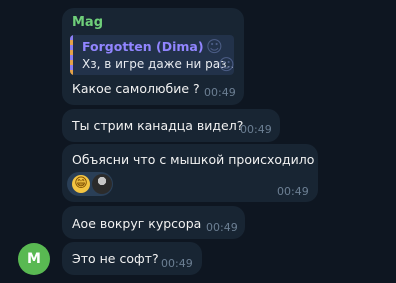 The width and height of the screenshot is (396, 283). What do you see at coordinates (87, 22) in the screenshot?
I see `sender-name: Mag` at bounding box center [87, 22].